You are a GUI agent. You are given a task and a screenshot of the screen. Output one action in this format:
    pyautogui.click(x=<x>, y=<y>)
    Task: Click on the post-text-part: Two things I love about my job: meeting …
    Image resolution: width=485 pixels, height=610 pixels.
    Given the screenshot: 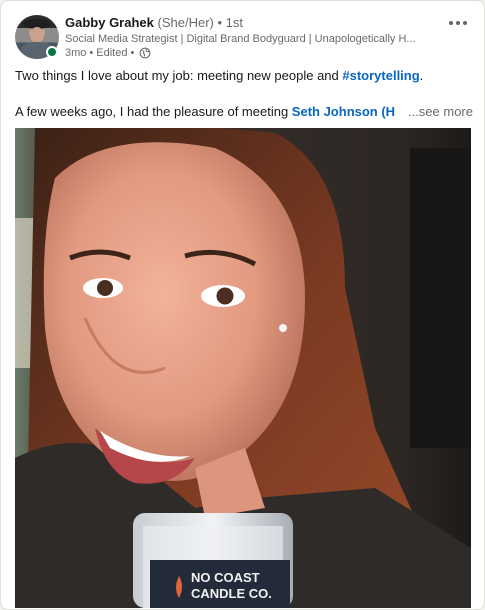 What is the action you would take?
    pyautogui.click(x=179, y=75)
    